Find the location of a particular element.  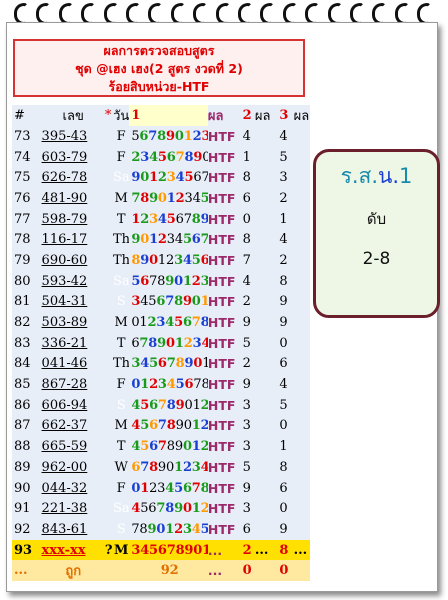

table-row: 77 598-79 T 123456789 HTF 0 1 is located at coordinates (161, 219).